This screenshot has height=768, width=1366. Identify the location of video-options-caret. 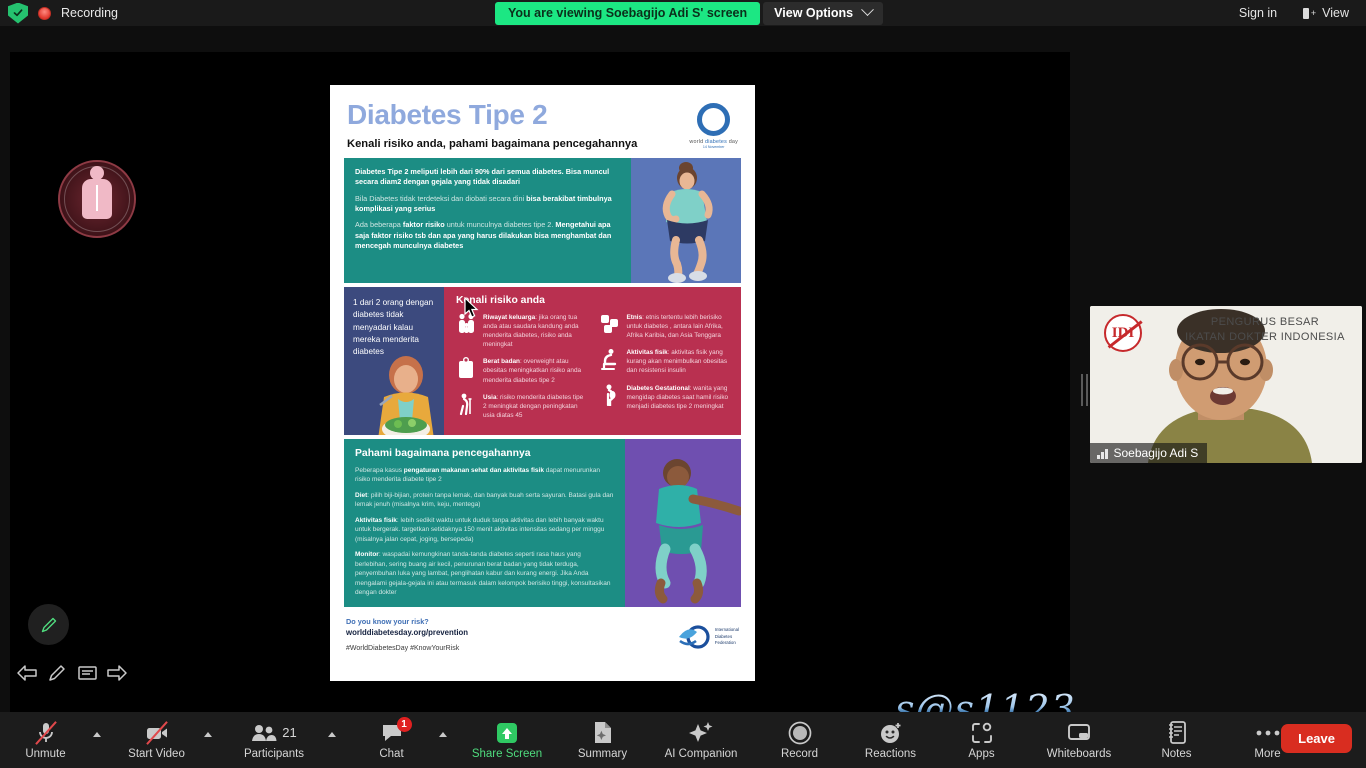
(212, 740).